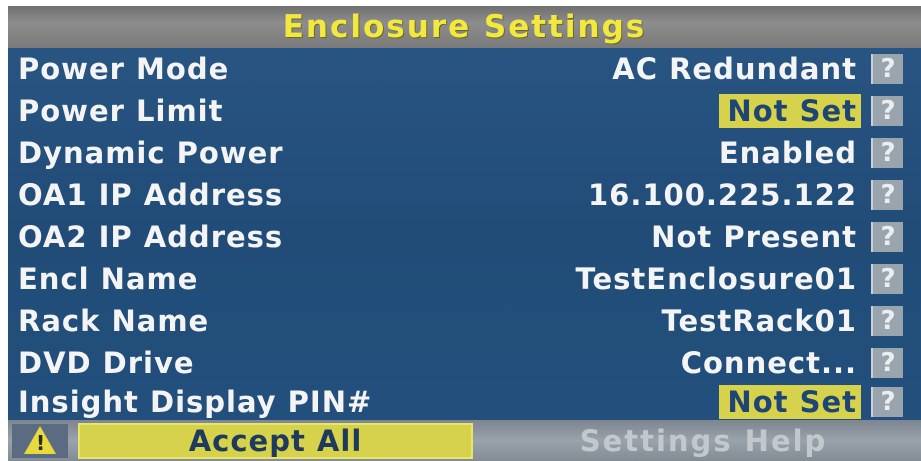  What do you see at coordinates (732, 69) in the screenshot?
I see `setting-value: AC Redundant` at bounding box center [732, 69].